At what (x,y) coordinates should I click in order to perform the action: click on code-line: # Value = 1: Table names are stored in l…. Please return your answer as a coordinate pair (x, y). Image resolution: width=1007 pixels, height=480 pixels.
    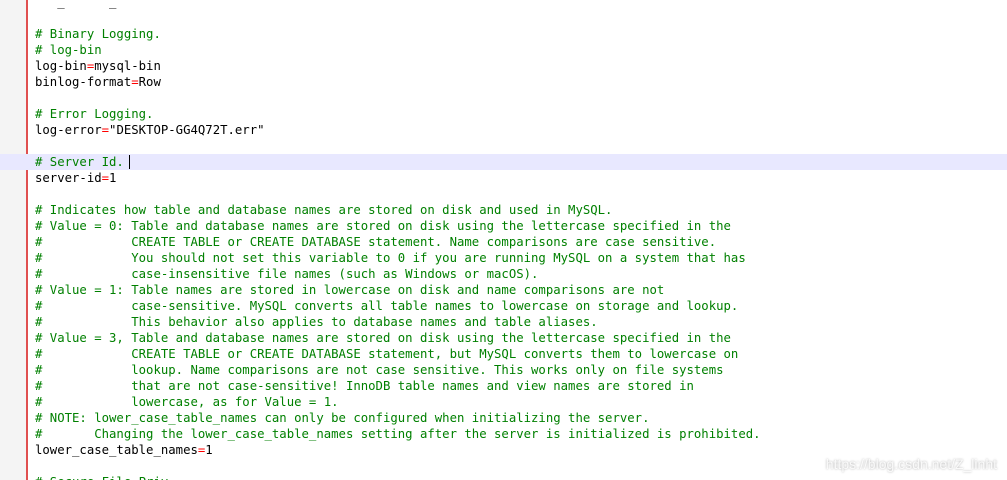
    Looking at the image, I should click on (503, 290).